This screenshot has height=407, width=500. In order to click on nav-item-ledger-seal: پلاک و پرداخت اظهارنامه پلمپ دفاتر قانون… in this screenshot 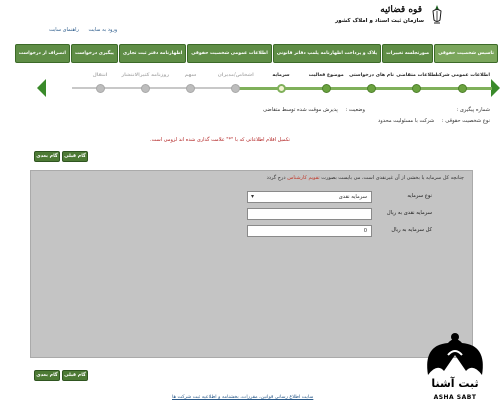, I will do `click(327, 53)`.